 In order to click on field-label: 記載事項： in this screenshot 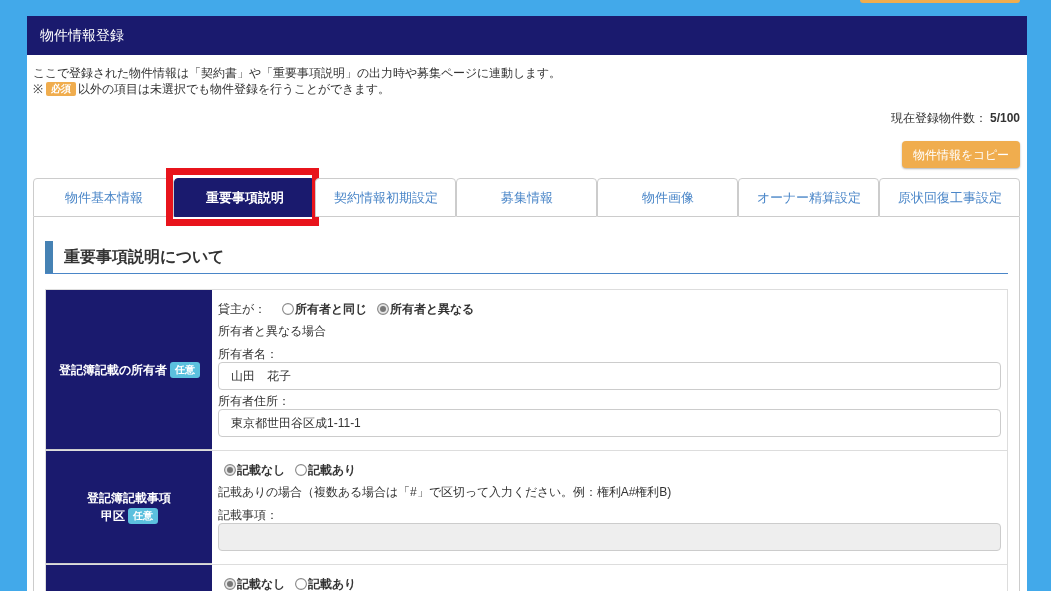, I will do `click(248, 515)`.